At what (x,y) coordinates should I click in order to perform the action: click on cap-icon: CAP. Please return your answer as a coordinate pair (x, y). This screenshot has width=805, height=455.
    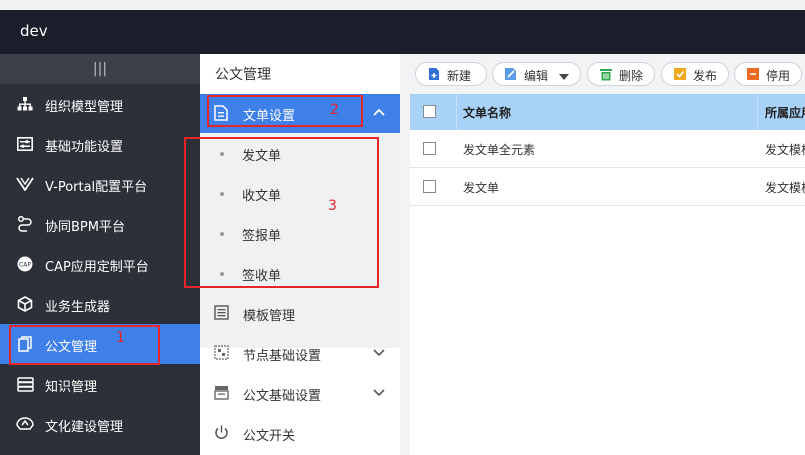
    Looking at the image, I should click on (25, 264).